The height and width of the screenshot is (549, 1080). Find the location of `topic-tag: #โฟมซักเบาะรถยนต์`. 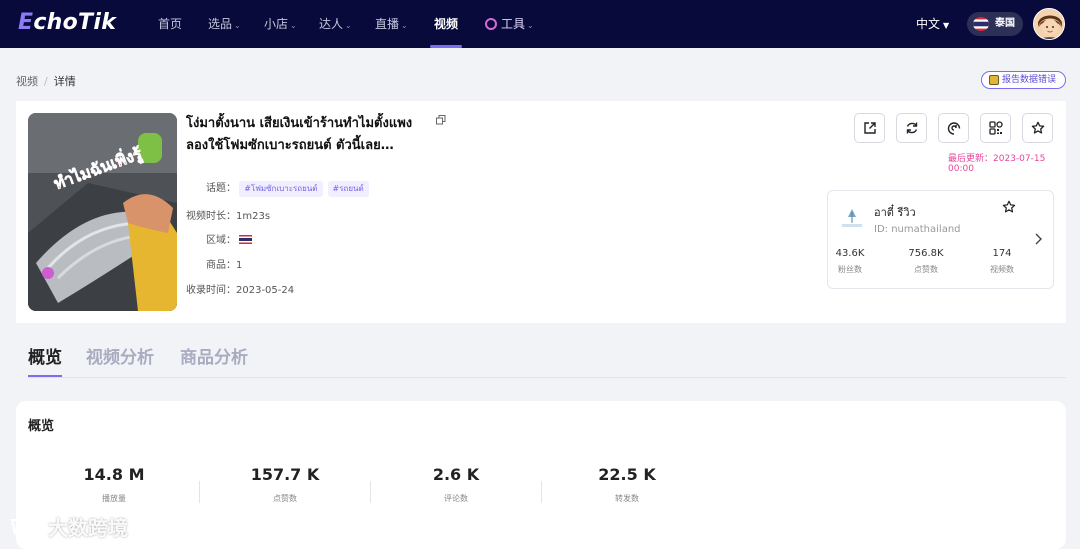

topic-tag: #โฟมซักเบาะรถยนต์ is located at coordinates (281, 189).